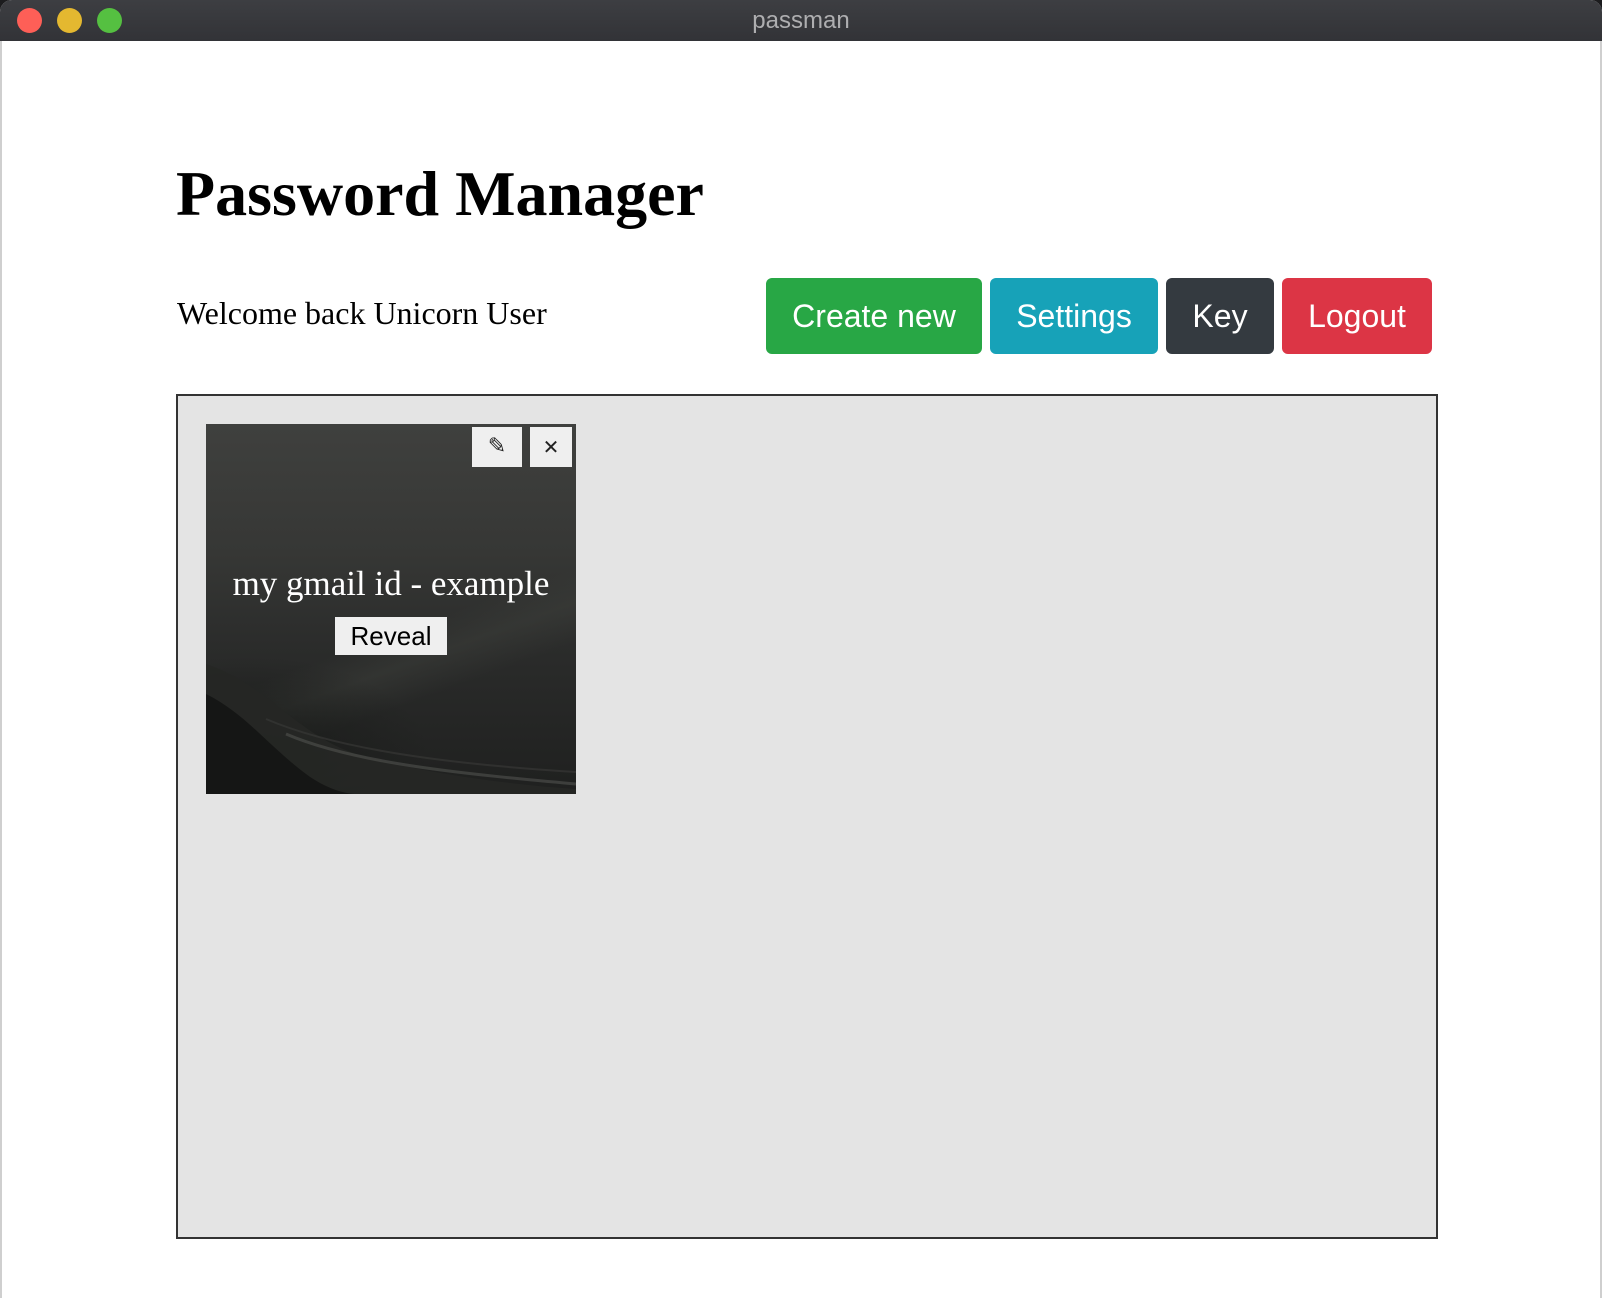 This screenshot has width=1602, height=1298. What do you see at coordinates (440, 193) in the screenshot?
I see `page-title: Password Manager` at bounding box center [440, 193].